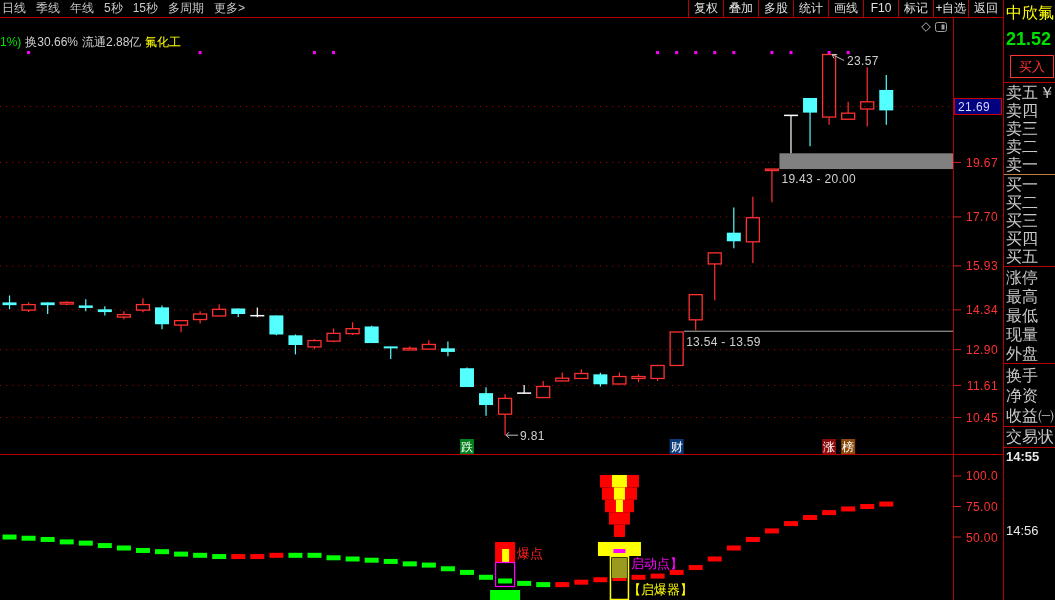 The height and width of the screenshot is (600, 1055). What do you see at coordinates (1022, 296) in the screenshot?
I see `quote-label: 最高` at bounding box center [1022, 296].